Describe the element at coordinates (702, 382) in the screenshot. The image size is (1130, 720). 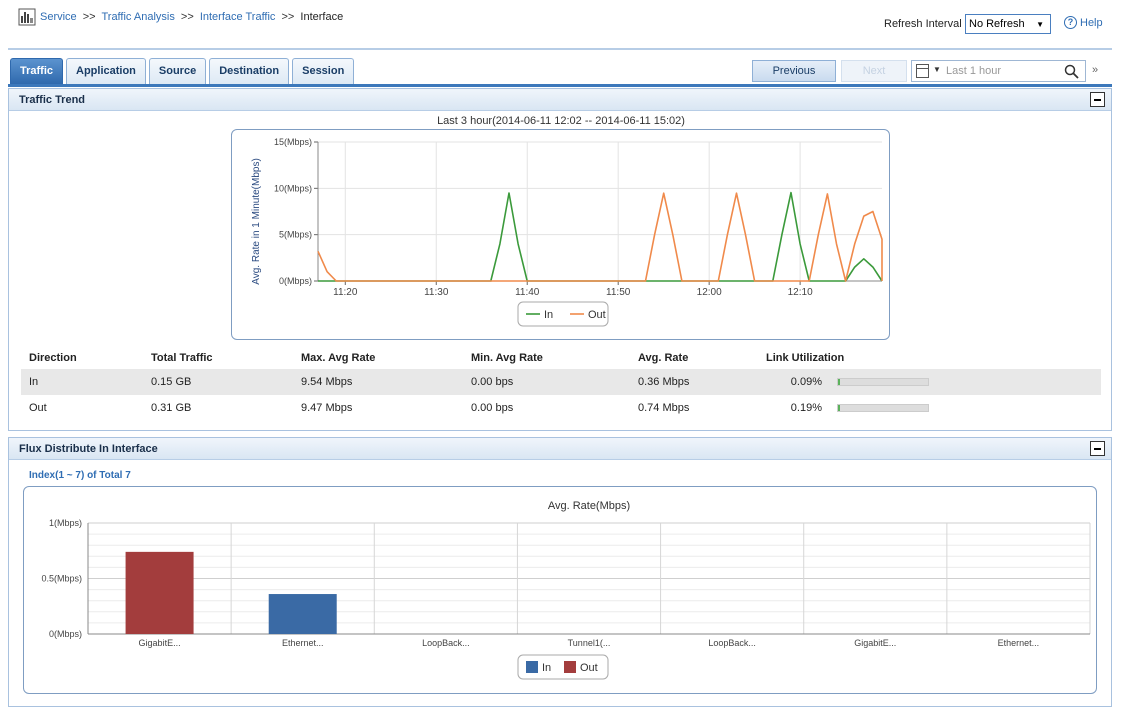
I see `avg-rate-cell: 0.36 Mbps` at that location.